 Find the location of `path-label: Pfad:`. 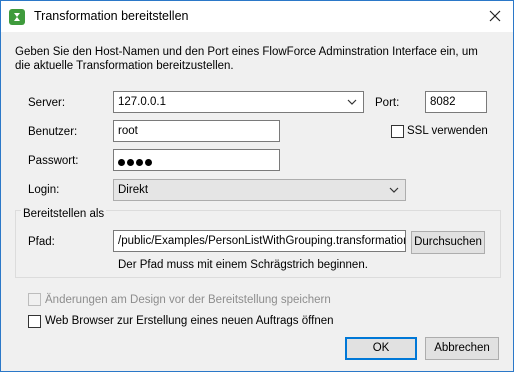

path-label: Pfad: is located at coordinates (41, 242).